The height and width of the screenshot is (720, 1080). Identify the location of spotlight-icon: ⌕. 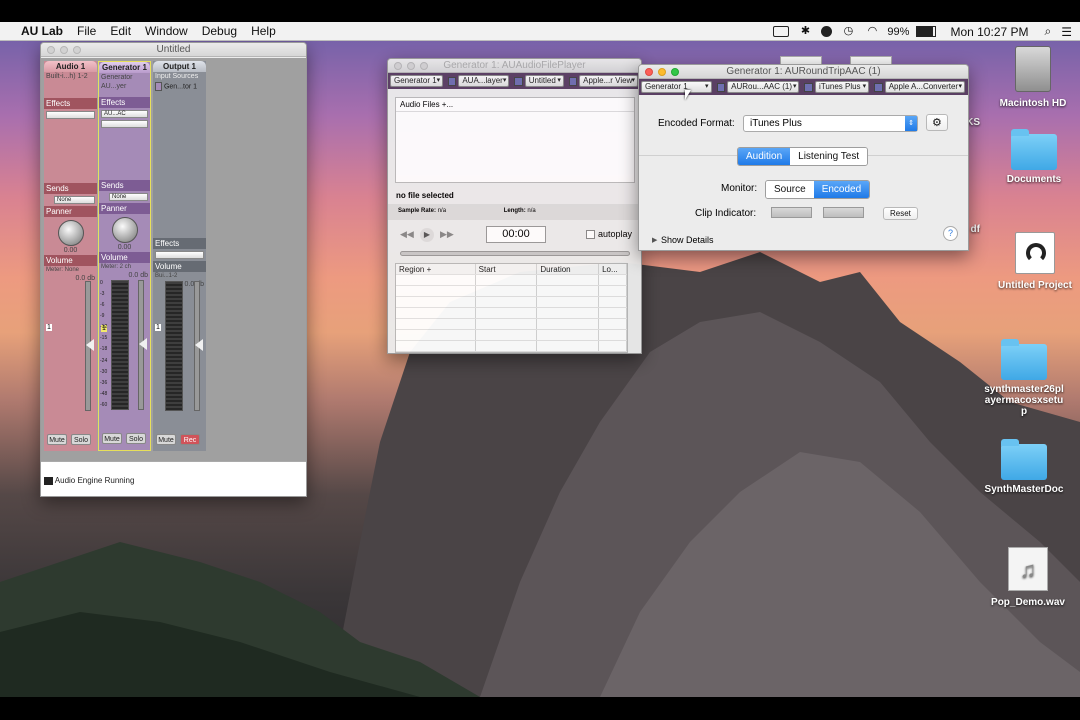
(1048, 31).